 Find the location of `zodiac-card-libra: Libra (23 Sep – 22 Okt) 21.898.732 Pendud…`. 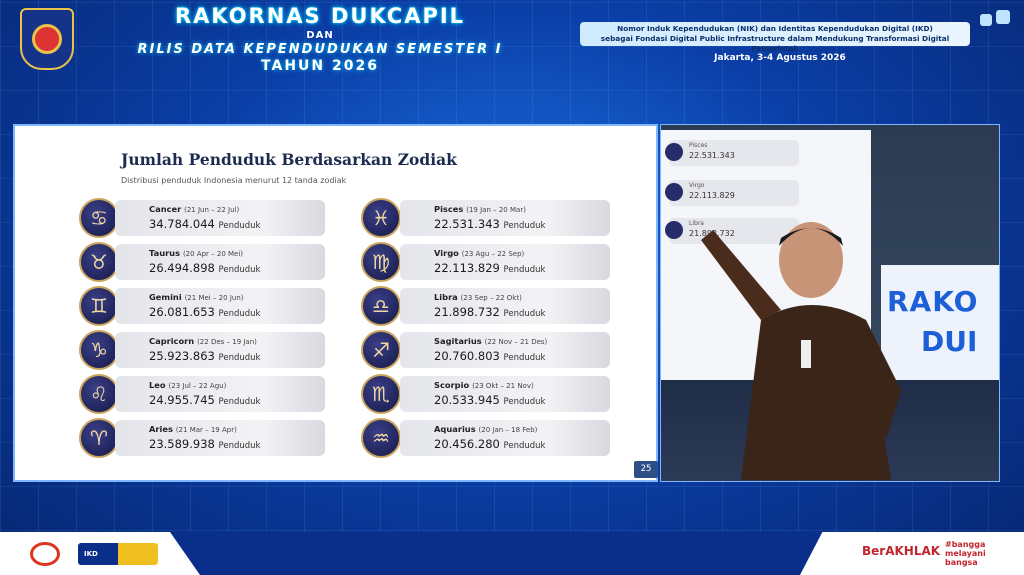

zodiac-card-libra: Libra (23 Sep – 22 Okt) 21.898.732 Pendud… is located at coordinates (505, 306).